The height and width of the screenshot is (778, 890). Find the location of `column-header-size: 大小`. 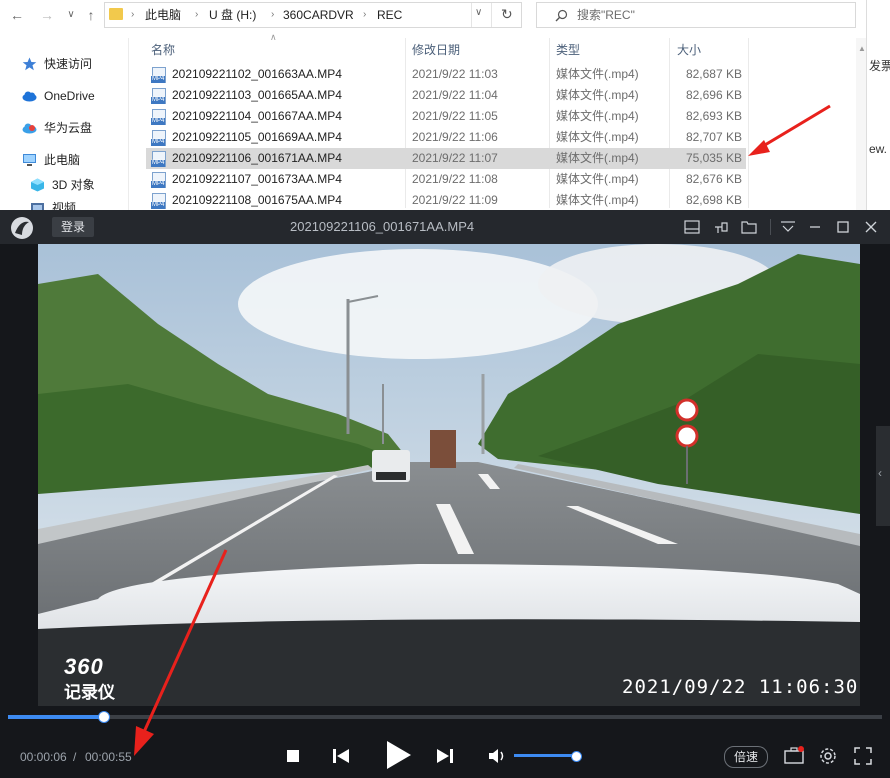

column-header-size: 大小 is located at coordinates (689, 50).